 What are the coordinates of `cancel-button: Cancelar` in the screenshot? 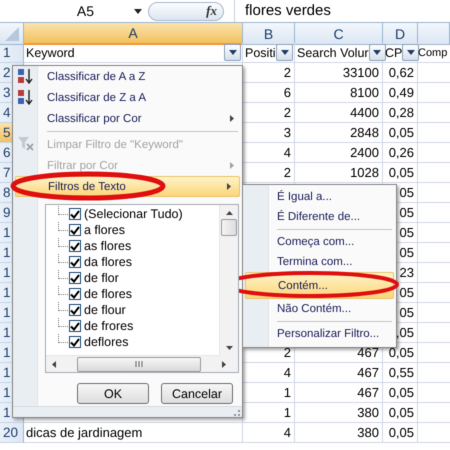 It's located at (197, 393).